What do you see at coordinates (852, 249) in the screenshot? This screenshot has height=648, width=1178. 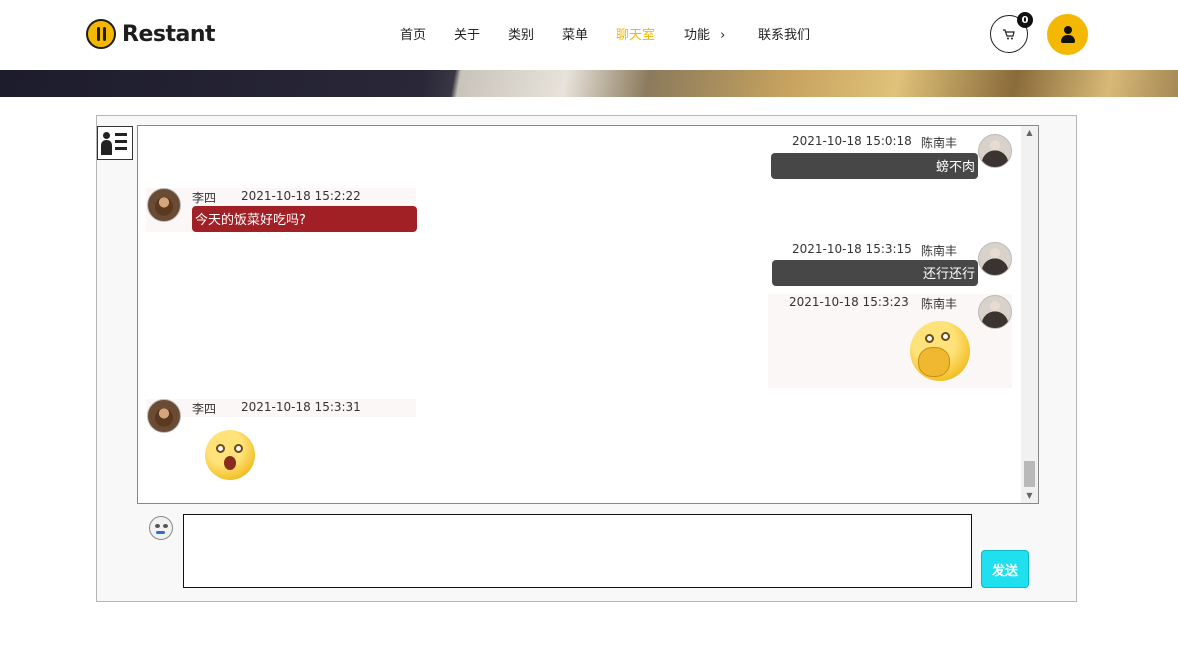 I see `message-time: 2021-10-18 15:3:15` at bounding box center [852, 249].